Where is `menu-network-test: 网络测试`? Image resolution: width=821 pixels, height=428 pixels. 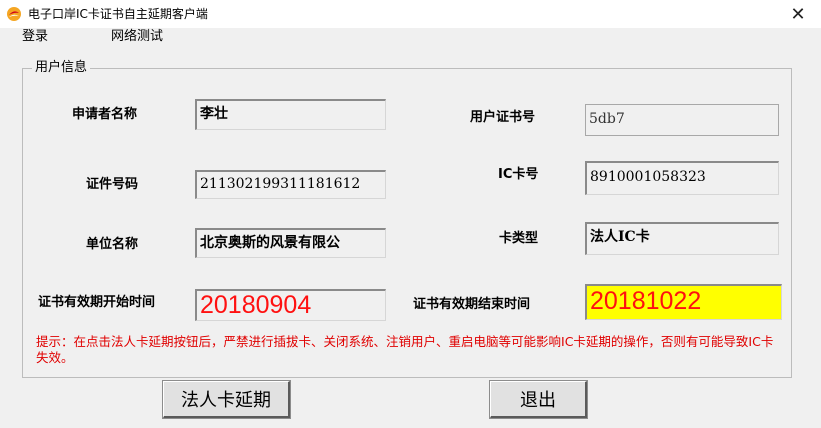
menu-network-test: 网络测试 is located at coordinates (137, 37).